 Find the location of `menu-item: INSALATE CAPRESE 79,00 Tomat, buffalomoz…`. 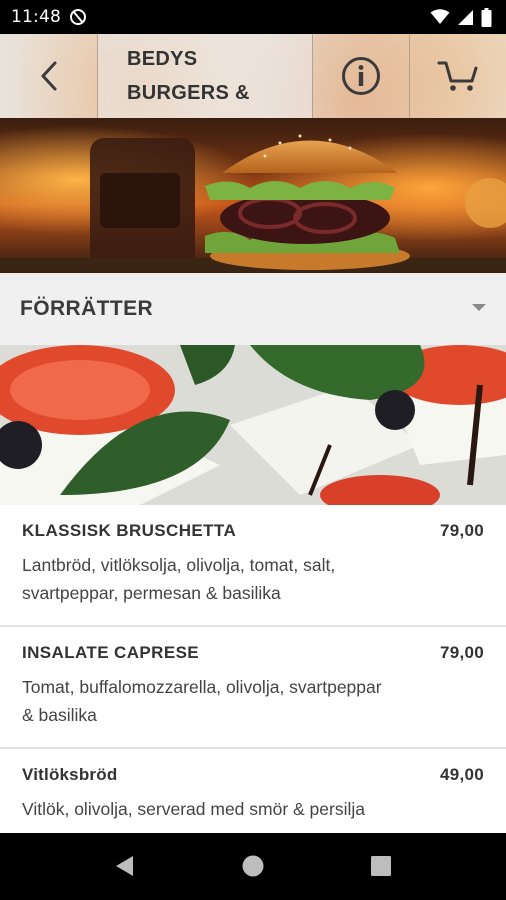

menu-item: INSALATE CAPRESE 79,00 Tomat, buffalomoz… is located at coordinates (253, 688).